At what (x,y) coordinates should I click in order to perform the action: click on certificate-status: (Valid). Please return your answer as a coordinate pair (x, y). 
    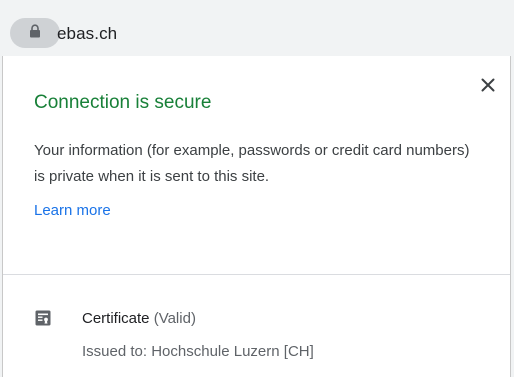
    Looking at the image, I should click on (174, 318).